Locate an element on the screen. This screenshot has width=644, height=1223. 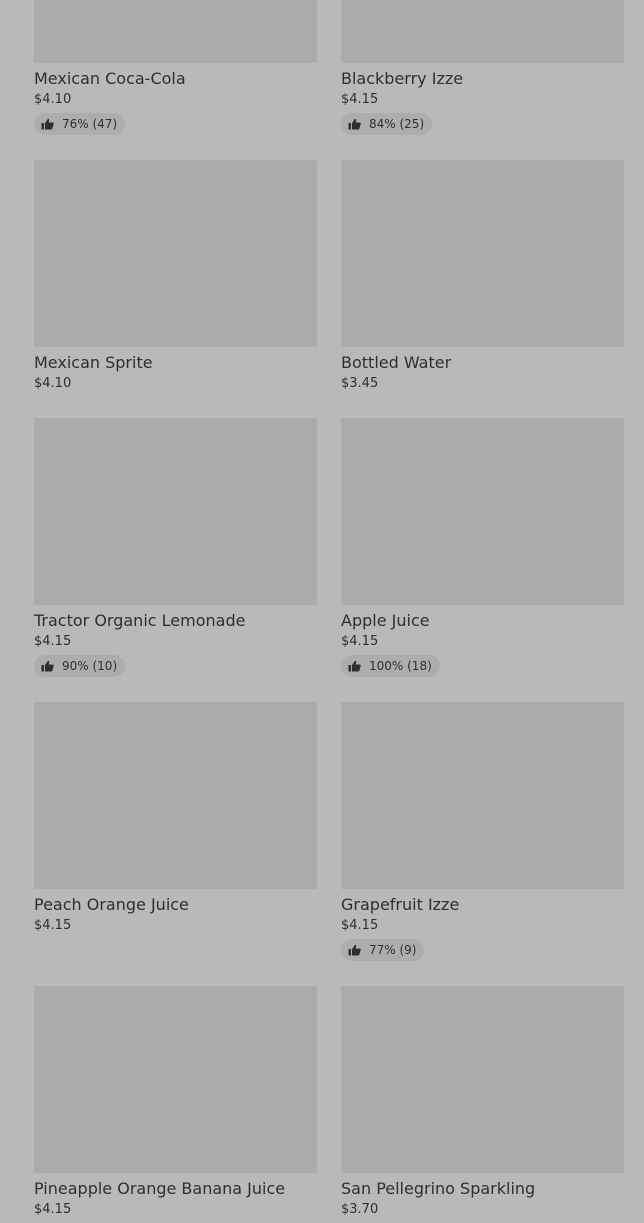
menu-item-card: Peach Orange Juice $4.15 is located at coordinates (175, 831).